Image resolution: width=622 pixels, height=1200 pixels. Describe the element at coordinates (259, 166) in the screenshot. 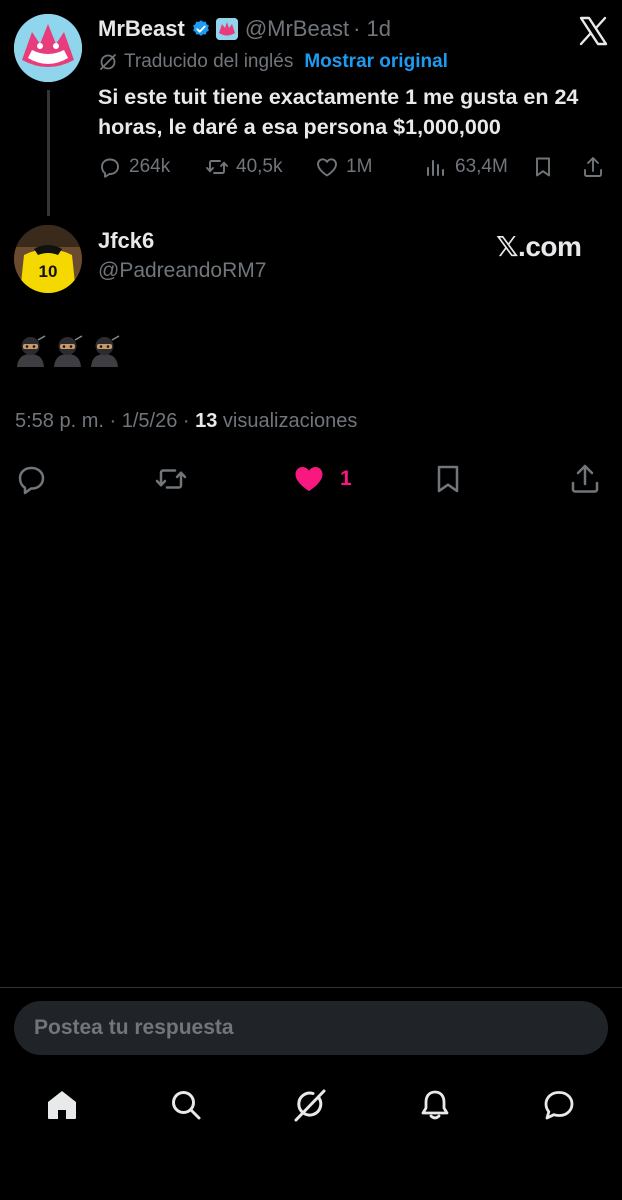

I see `repost-count: 40,5k` at that location.